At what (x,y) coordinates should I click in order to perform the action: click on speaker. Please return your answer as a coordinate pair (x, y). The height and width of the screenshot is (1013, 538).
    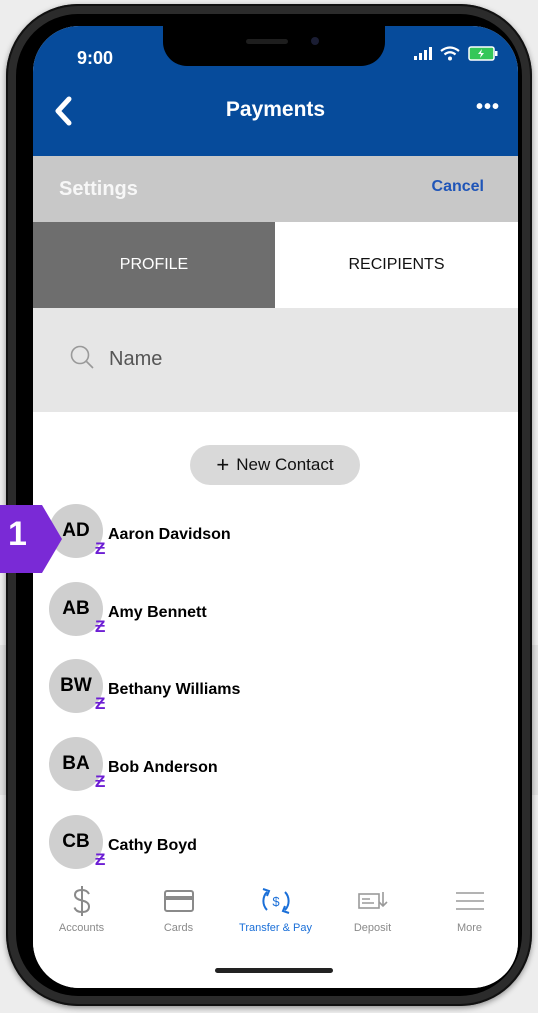
    Looking at the image, I should click on (267, 41).